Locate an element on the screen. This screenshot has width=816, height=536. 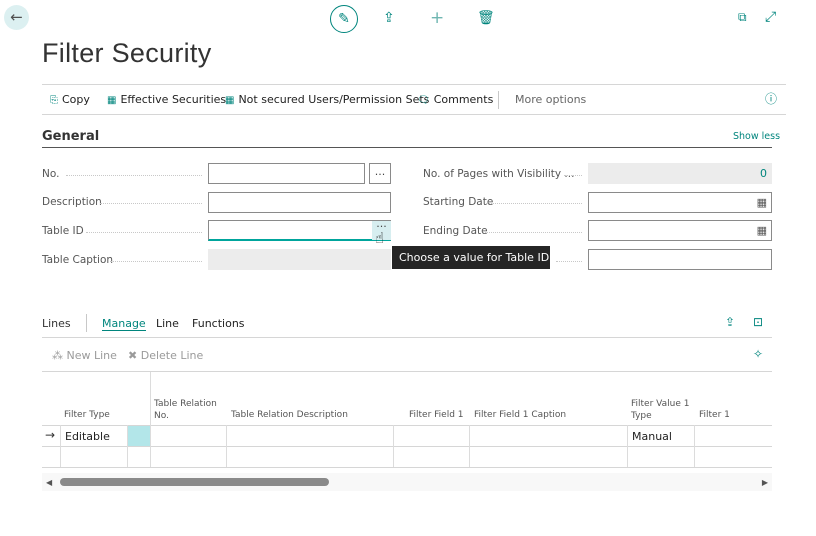
table-row-filter-type: Editable is located at coordinates (87, 436).